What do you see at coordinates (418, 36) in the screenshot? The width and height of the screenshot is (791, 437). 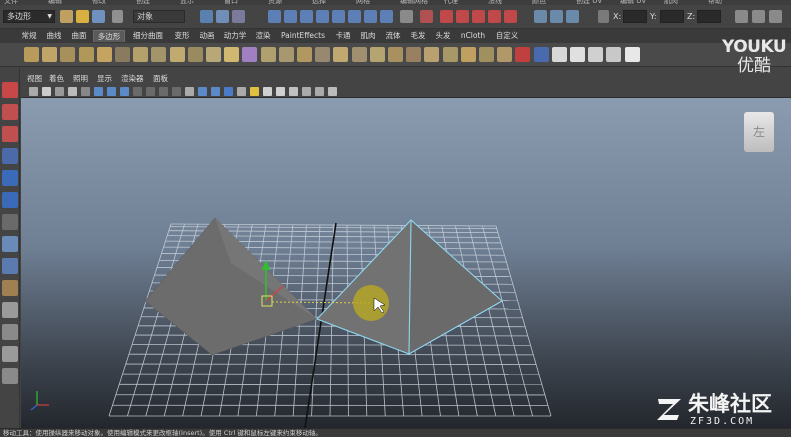 I see `shelf-tab: 毛发` at bounding box center [418, 36].